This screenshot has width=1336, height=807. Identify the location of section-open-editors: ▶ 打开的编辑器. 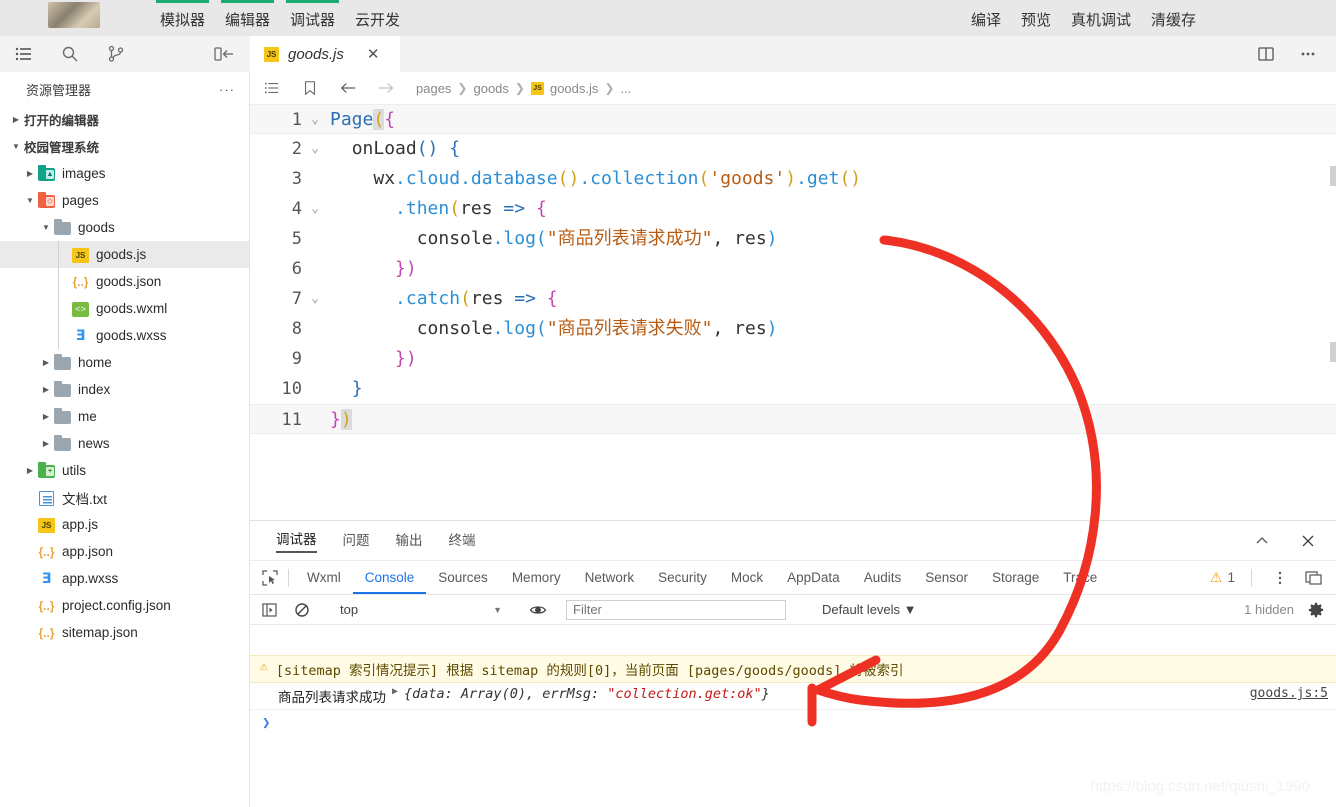
(124, 119).